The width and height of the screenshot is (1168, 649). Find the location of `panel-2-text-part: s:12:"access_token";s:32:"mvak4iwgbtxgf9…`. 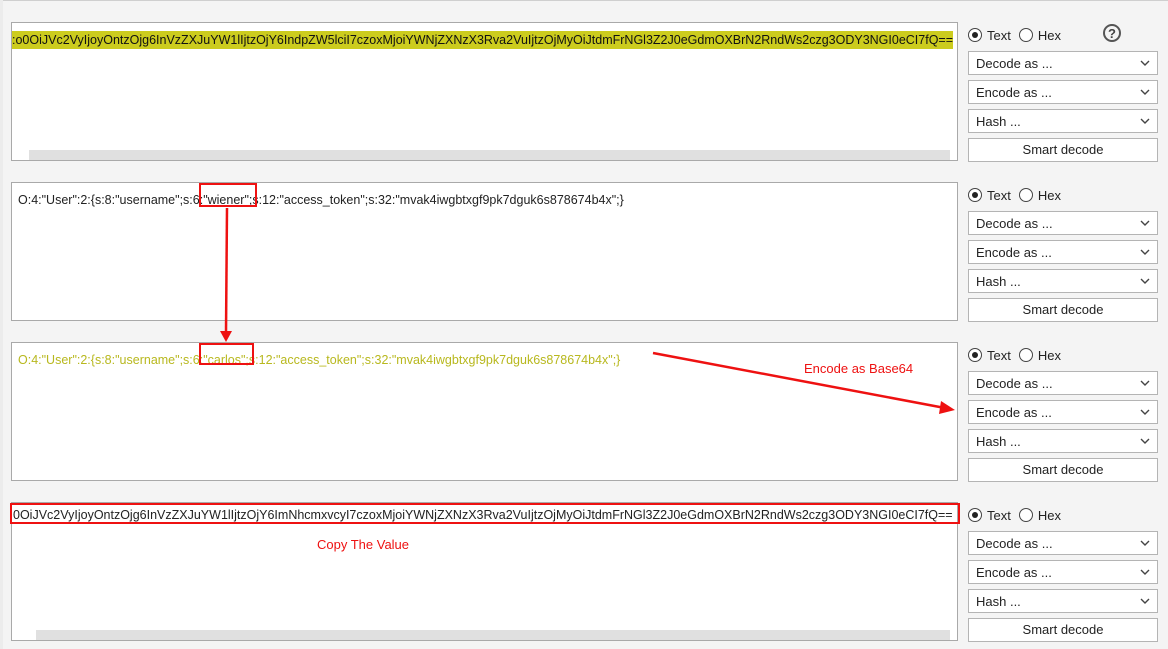

panel-2-text-part: s:12:"access_token";s:32:"mvak4iwgbtxgf9… is located at coordinates (438, 200).